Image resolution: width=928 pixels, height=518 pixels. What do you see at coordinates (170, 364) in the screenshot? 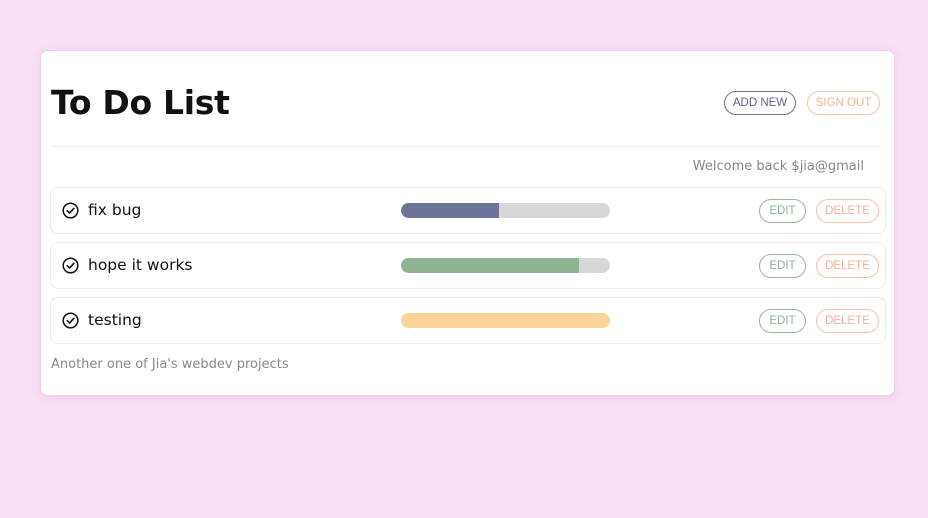
I see `footer-text: Another one of Jia's webdev projects` at bounding box center [170, 364].